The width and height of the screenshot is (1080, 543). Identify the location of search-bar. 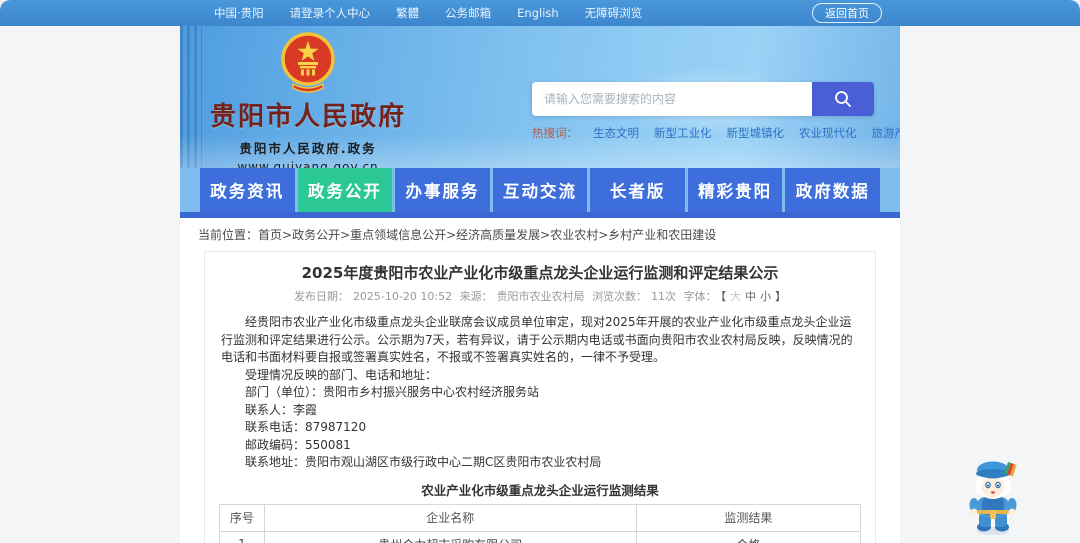
(703, 99).